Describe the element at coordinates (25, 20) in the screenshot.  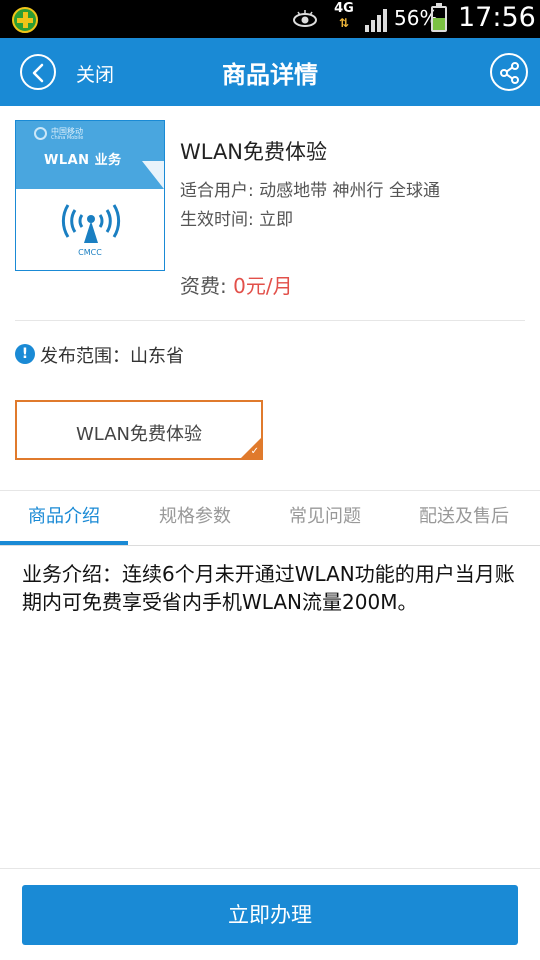
I see `app-notification-icon` at that location.